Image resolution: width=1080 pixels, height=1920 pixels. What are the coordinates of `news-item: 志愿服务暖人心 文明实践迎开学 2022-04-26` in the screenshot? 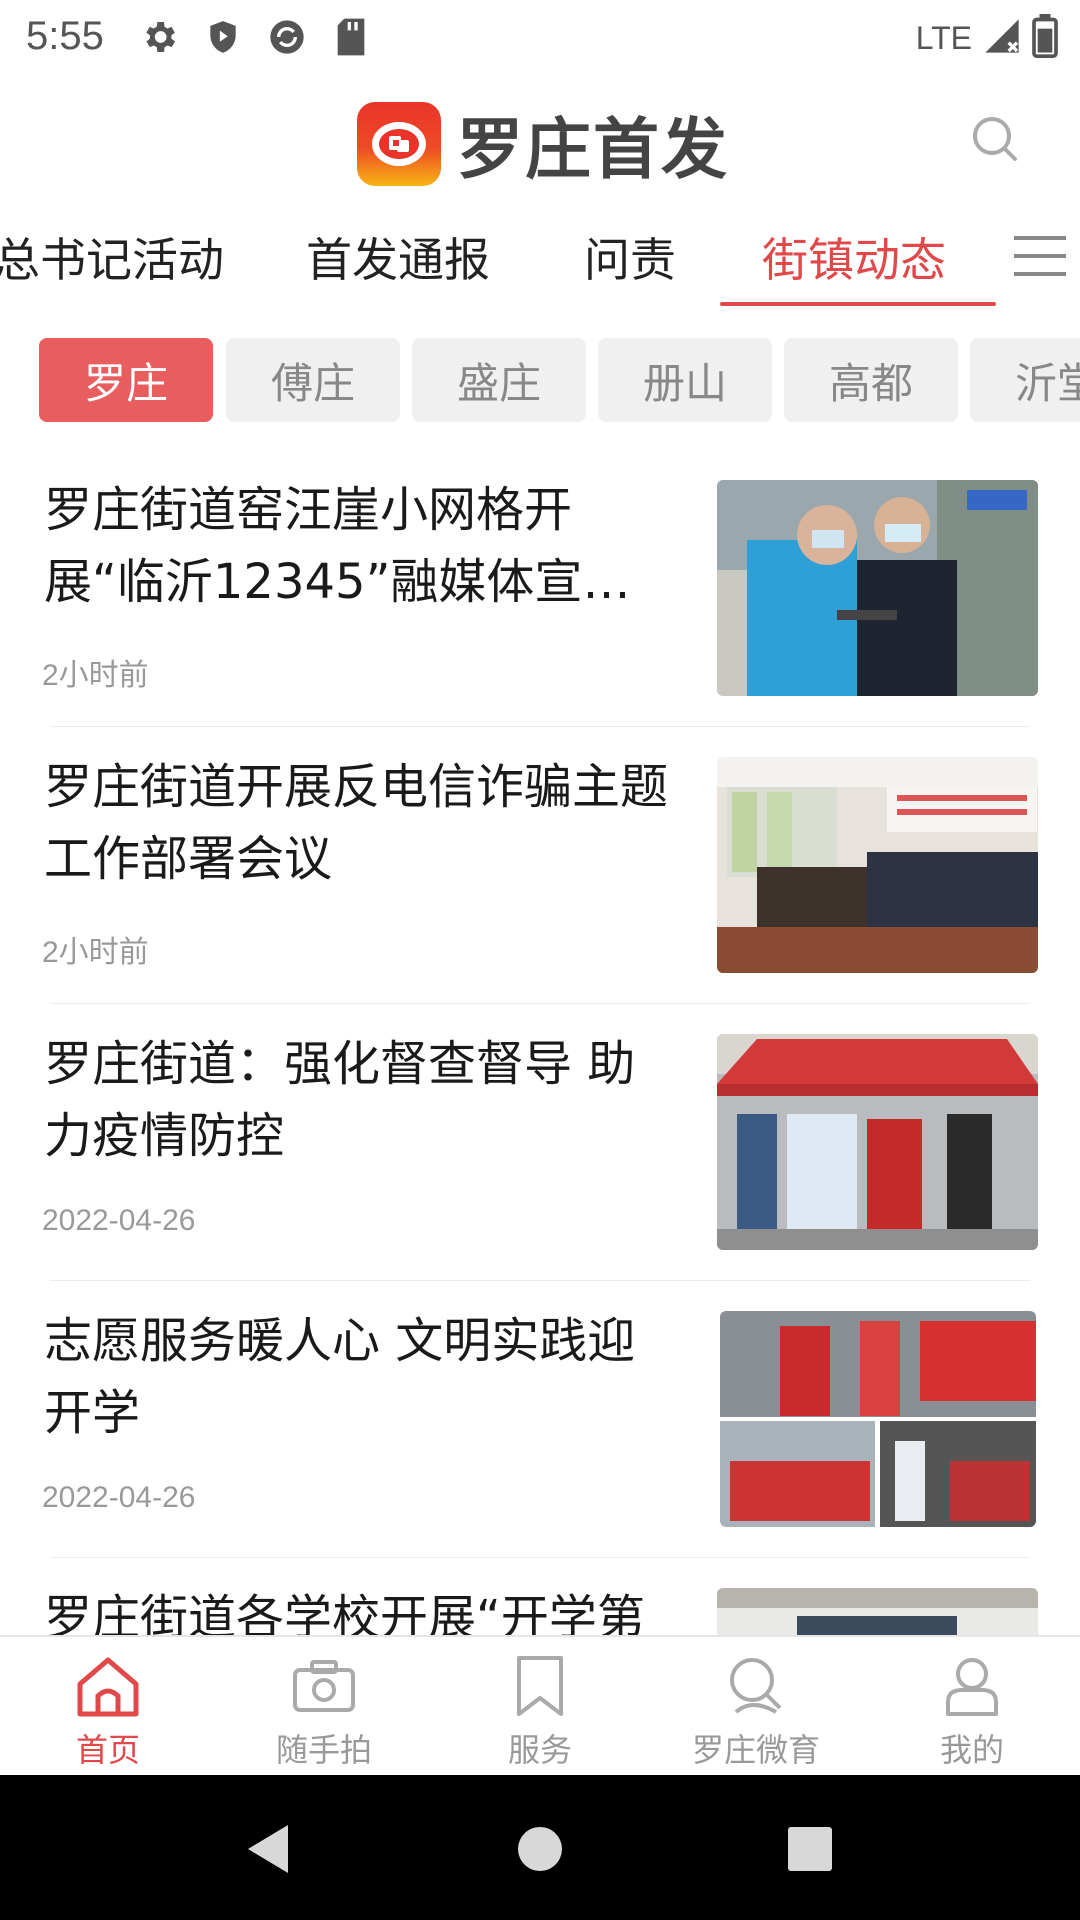 It's located at (540, 1419).